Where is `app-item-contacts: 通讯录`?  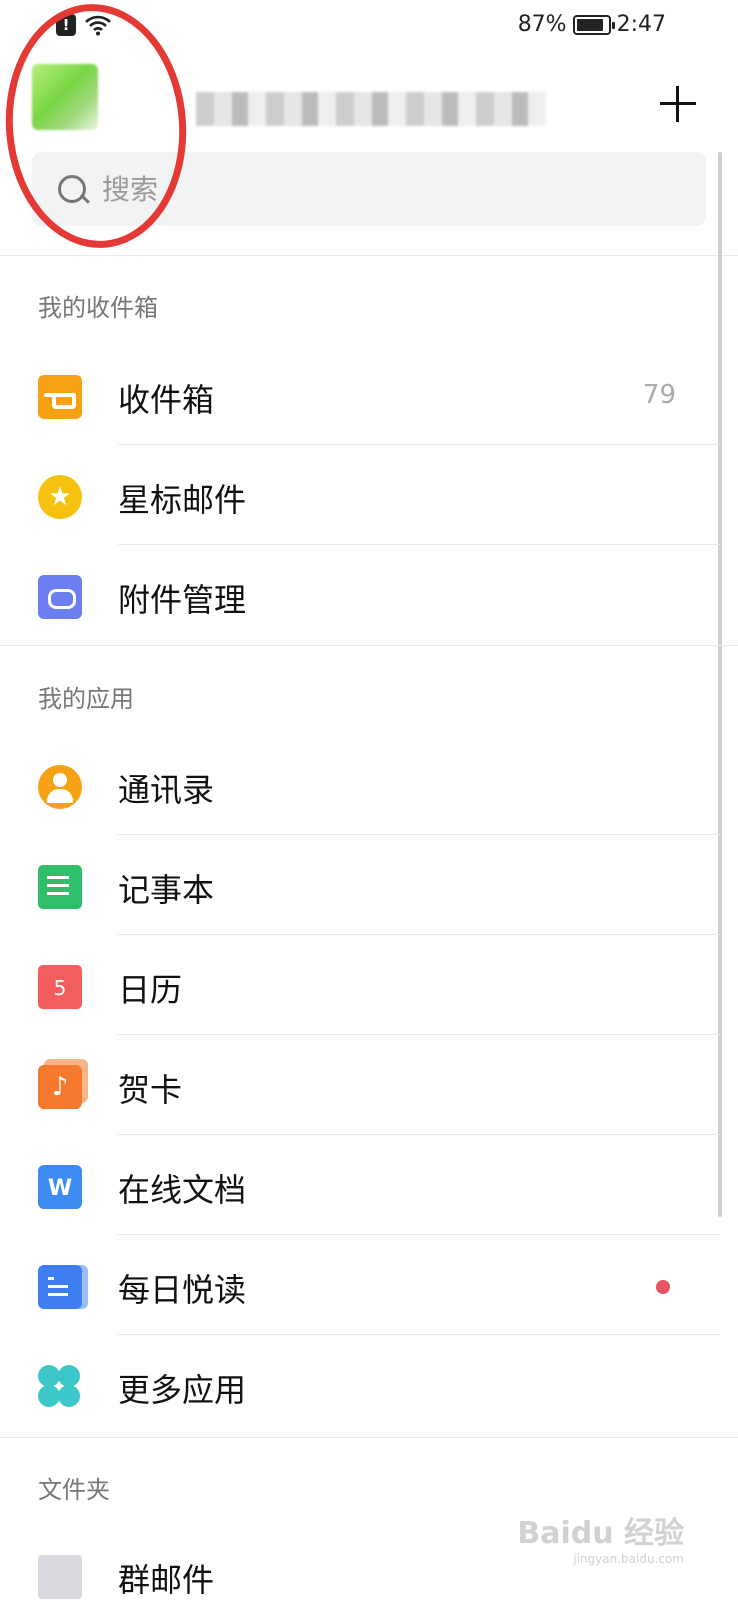
app-item-contacts: 通讯录 is located at coordinates (360, 785).